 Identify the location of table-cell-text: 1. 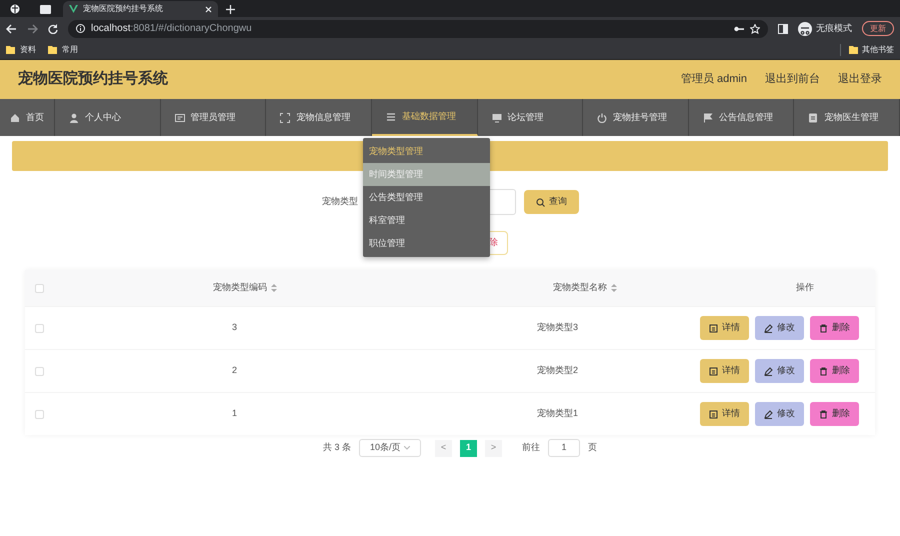
(234, 413).